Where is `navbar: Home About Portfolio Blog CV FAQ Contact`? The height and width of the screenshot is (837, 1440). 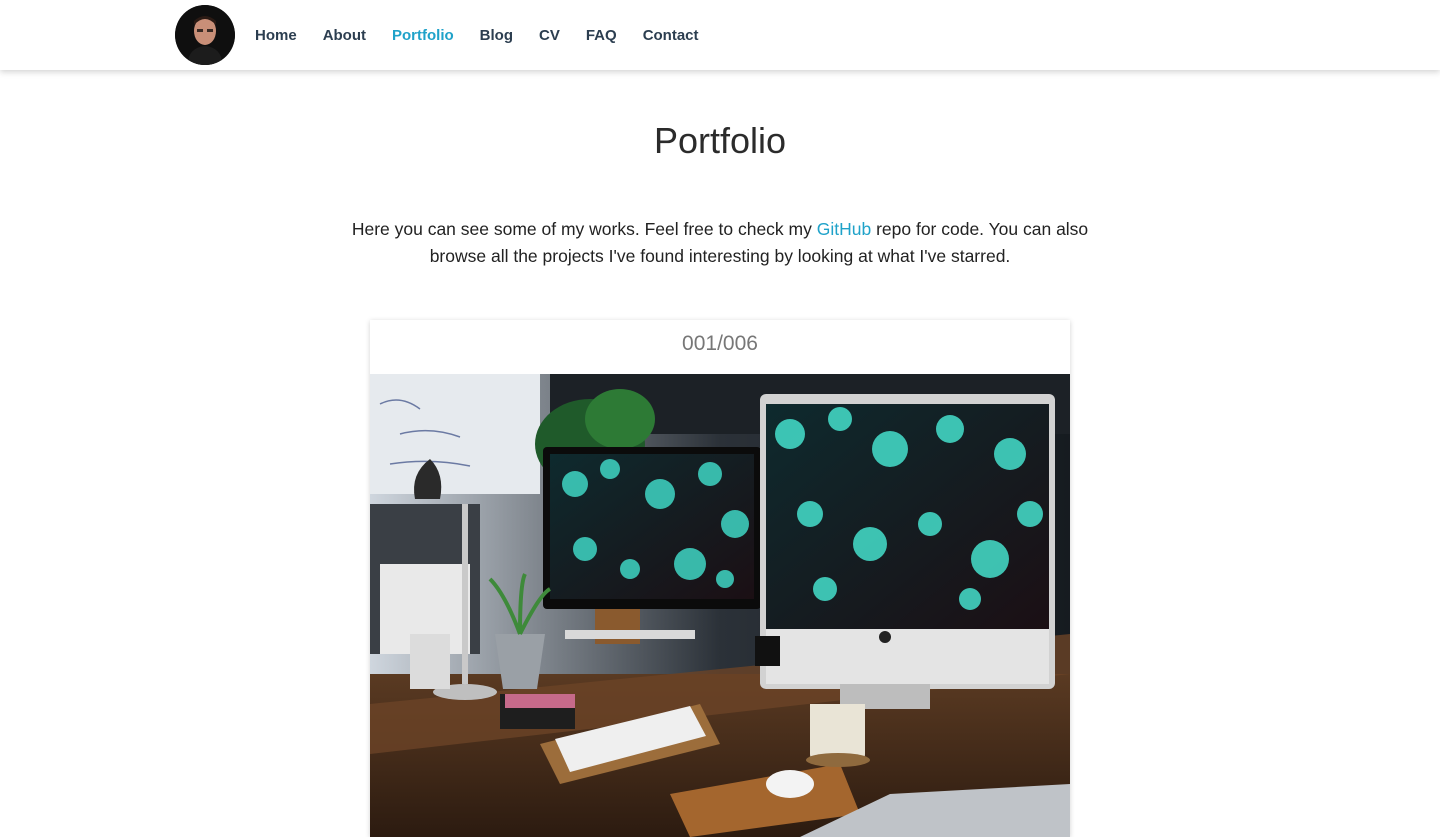 navbar: Home About Portfolio Blog CV FAQ Contact is located at coordinates (720, 35).